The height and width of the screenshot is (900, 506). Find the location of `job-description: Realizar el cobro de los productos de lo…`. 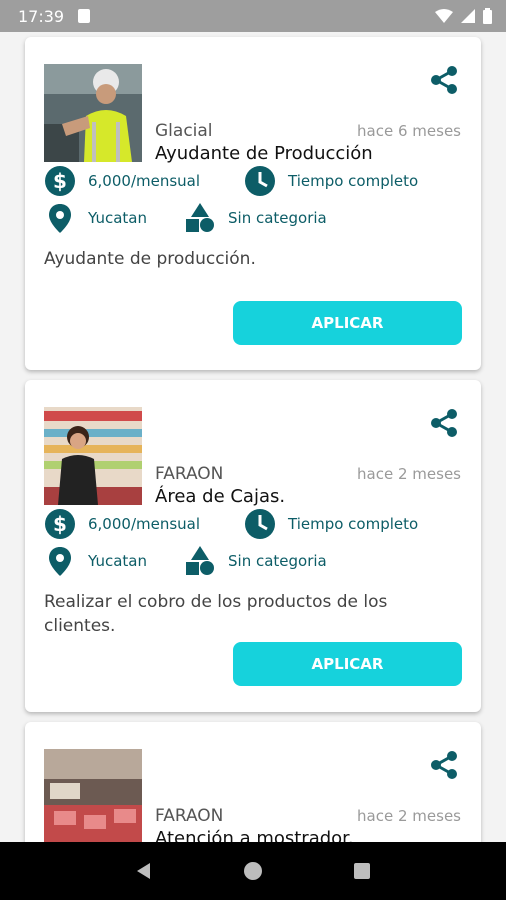

job-description: Realizar el cobro de los productos de lo… is located at coordinates (216, 614).